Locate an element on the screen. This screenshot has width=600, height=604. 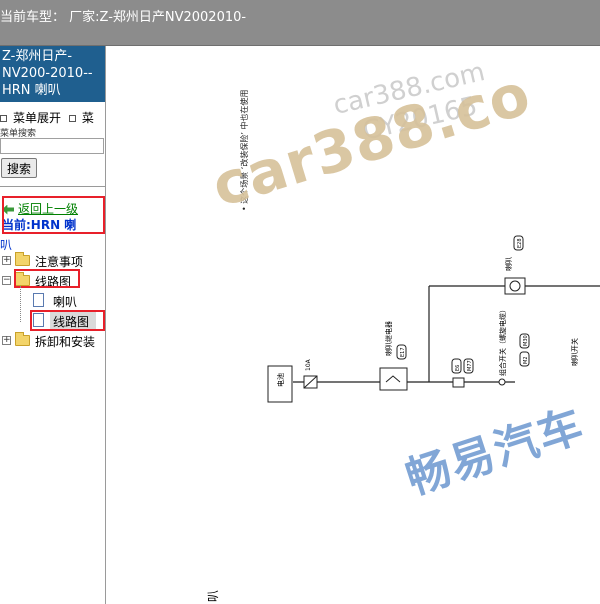
expand-icon is located at coordinates (3, 118).